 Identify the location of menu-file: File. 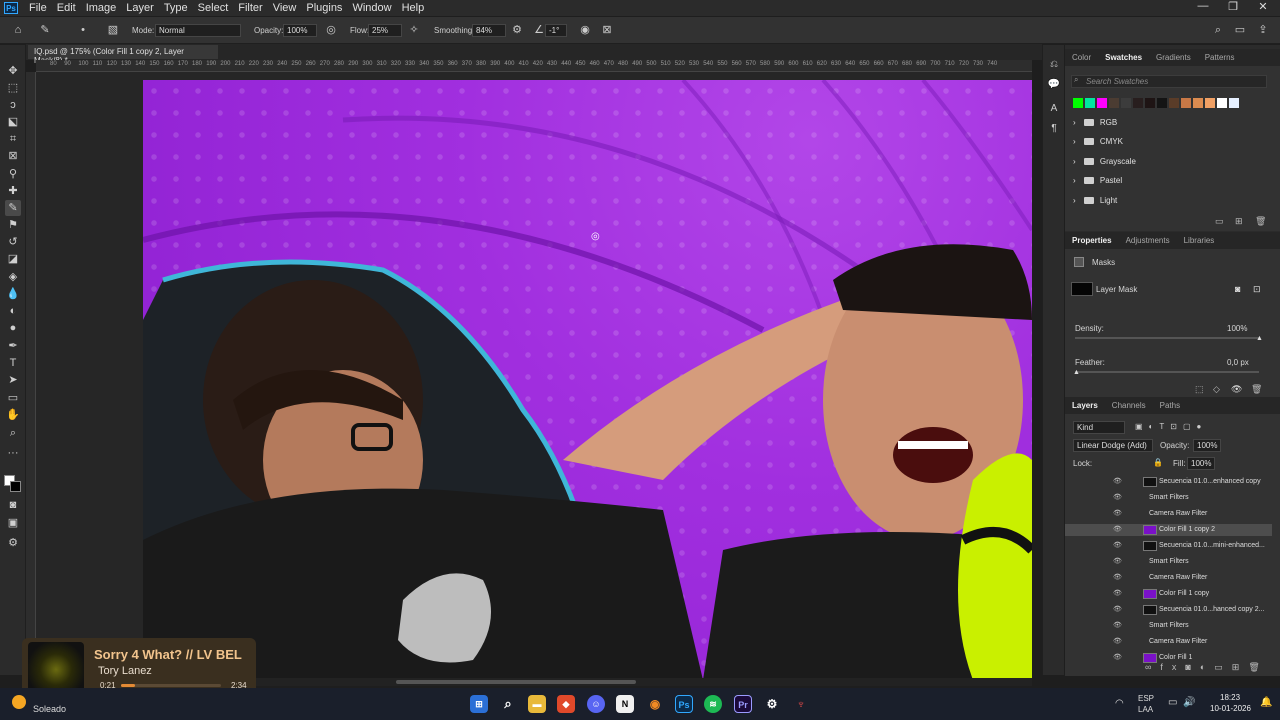
(38, 8).